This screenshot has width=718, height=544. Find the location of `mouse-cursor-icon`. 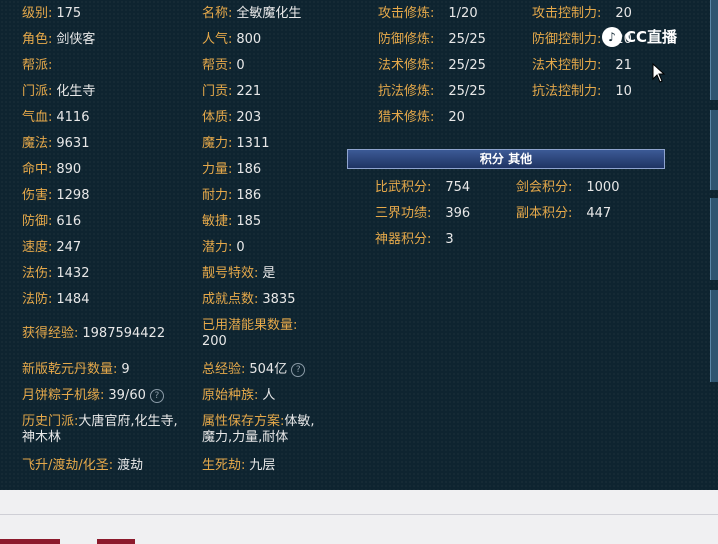

mouse-cursor-icon is located at coordinates (659, 73).